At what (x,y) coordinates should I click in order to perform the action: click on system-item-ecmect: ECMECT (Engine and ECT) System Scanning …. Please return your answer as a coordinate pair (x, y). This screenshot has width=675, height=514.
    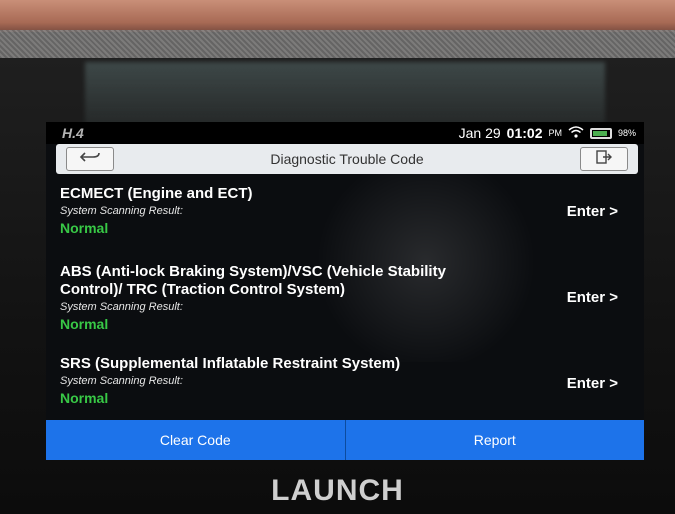
    Looking at the image, I should click on (345, 210).